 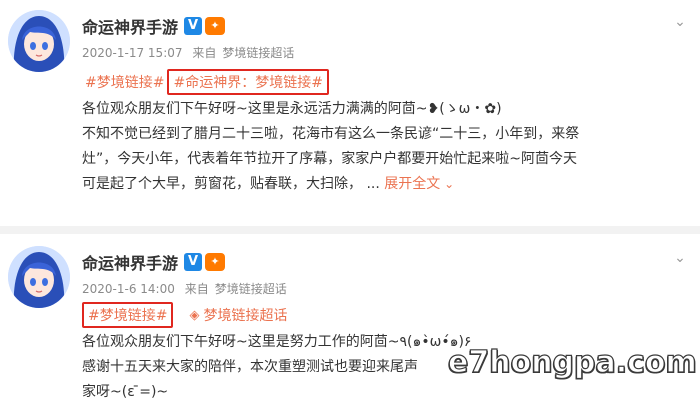 I want to click on super-topic-label: 梦境链接超话, so click(x=245, y=316).